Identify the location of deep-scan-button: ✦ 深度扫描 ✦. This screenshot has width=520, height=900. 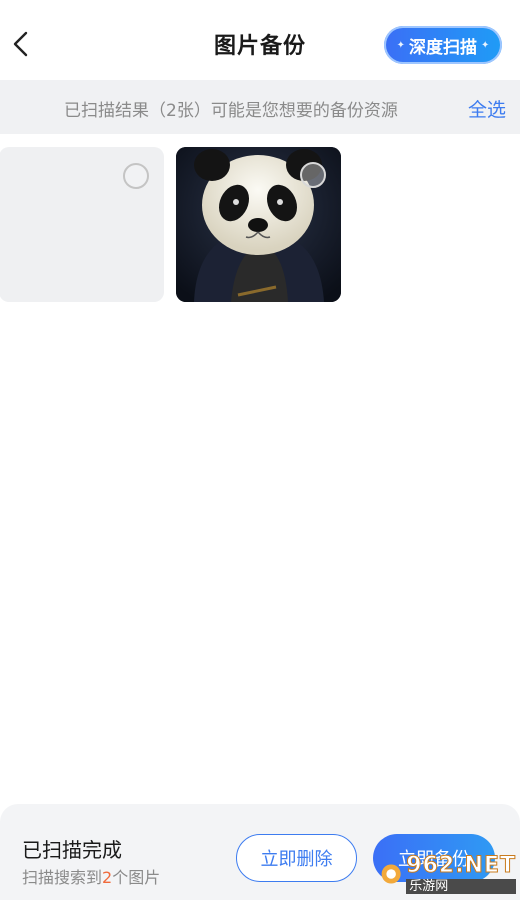
(443, 45).